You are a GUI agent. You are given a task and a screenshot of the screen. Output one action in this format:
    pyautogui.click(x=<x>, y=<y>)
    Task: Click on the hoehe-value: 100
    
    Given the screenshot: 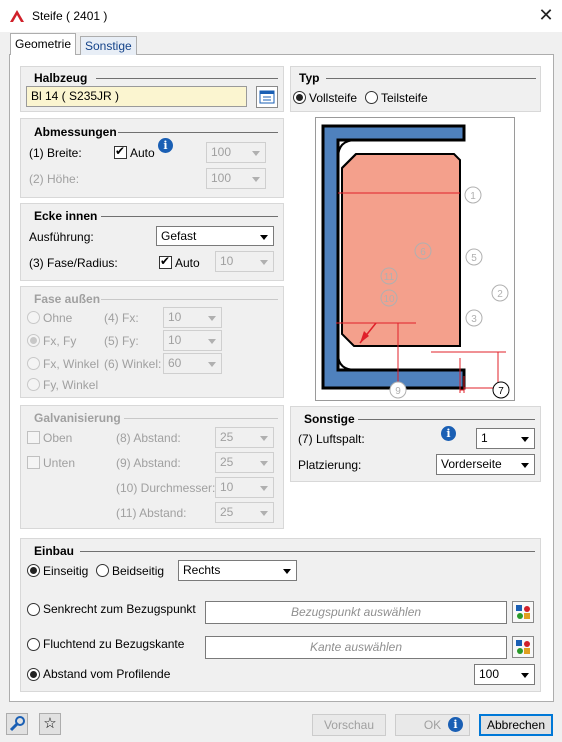 What is the action you would take?
    pyautogui.click(x=221, y=178)
    